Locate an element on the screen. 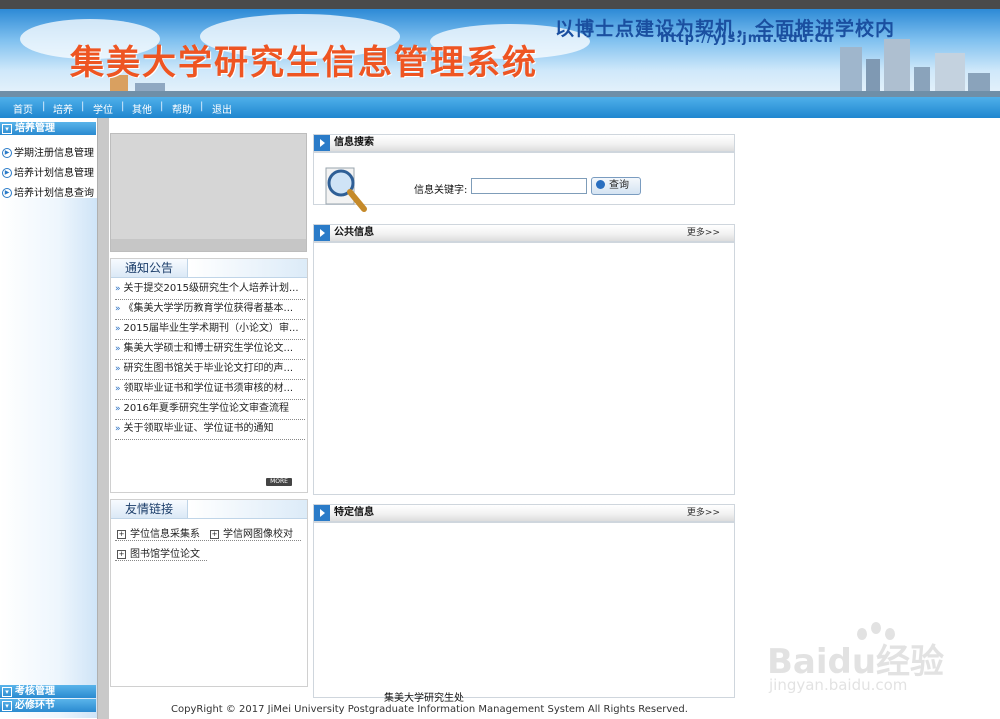 Image resolution: width=1000 pixels, height=719 pixels. notice-item: » 关于领取毕业证、学位证书的通知 is located at coordinates (210, 430).